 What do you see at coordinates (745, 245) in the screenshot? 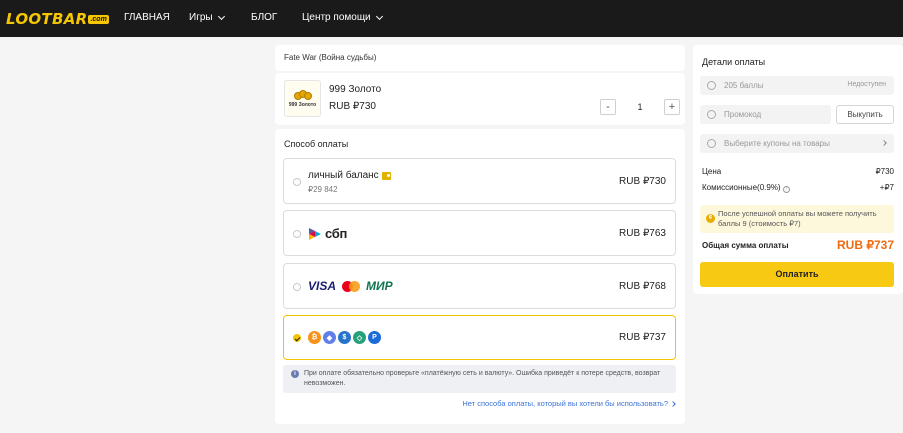
I see `total-label: Общая сумма оплаты` at bounding box center [745, 245].